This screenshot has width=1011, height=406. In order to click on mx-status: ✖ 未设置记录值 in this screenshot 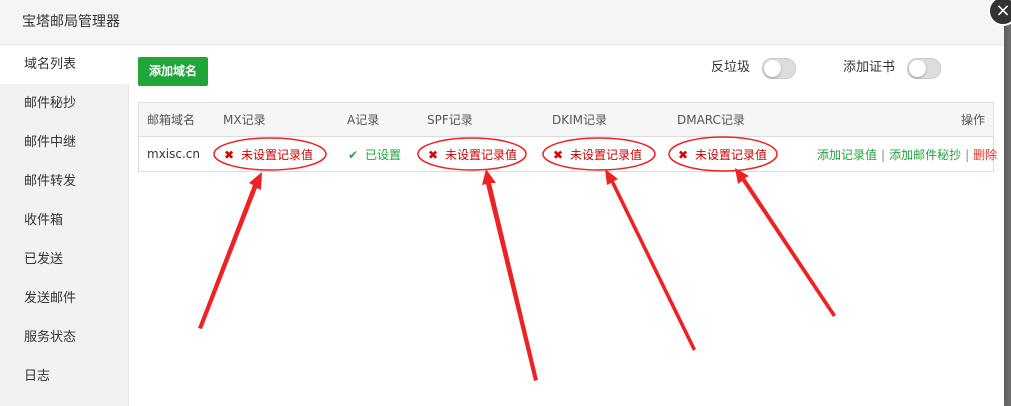, I will do `click(277, 154)`.